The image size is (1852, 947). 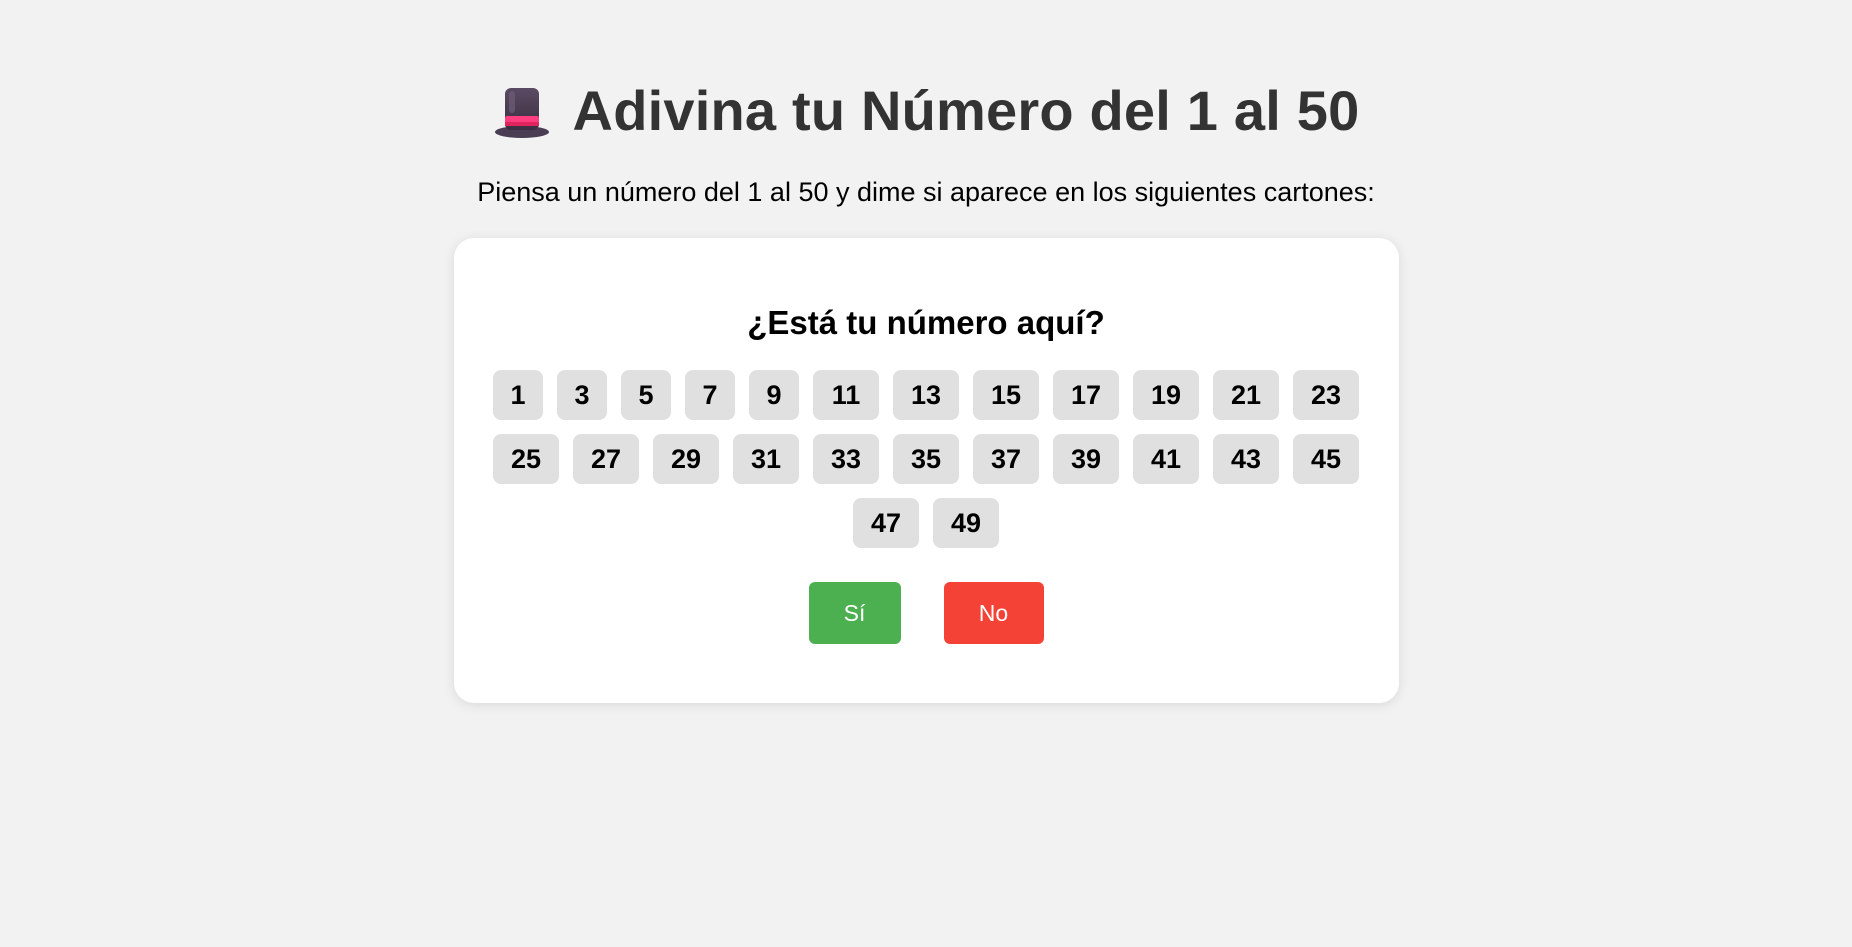 What do you see at coordinates (522, 111) in the screenshot?
I see `top-hat-icon` at bounding box center [522, 111].